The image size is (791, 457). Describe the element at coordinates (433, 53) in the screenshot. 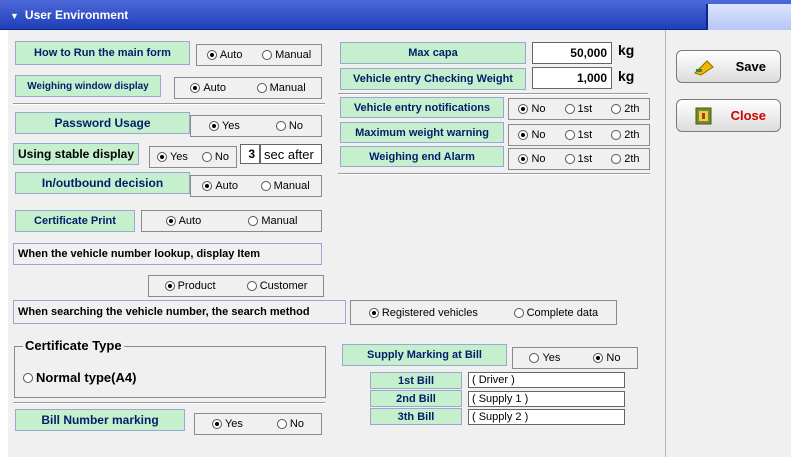

I see `max-capa-label: Max capa` at that location.